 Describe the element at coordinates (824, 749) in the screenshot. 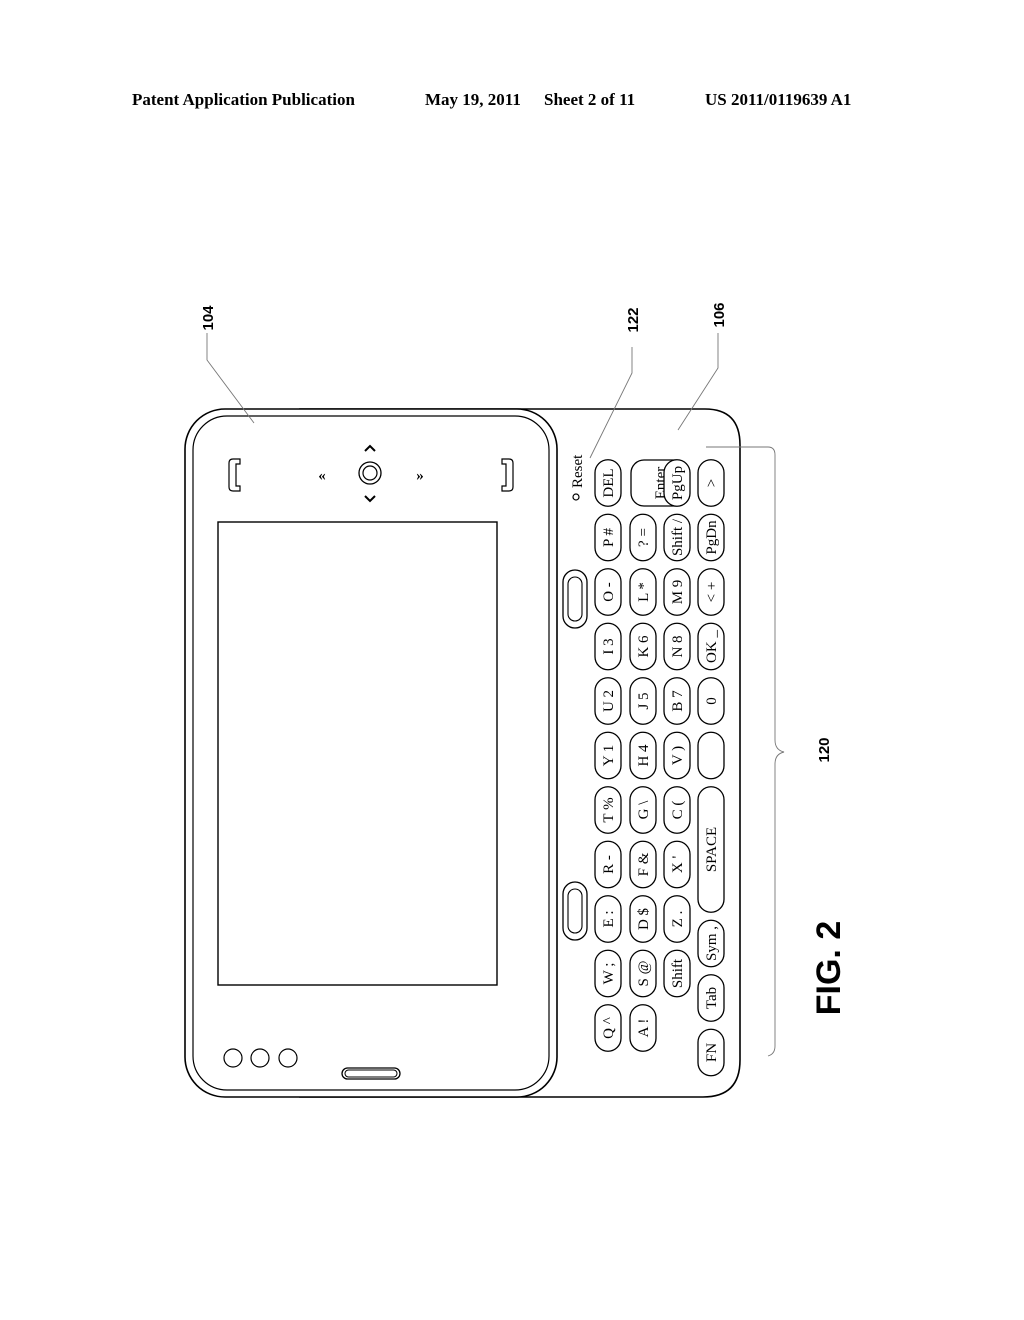

I see `ref-120: 120` at that location.